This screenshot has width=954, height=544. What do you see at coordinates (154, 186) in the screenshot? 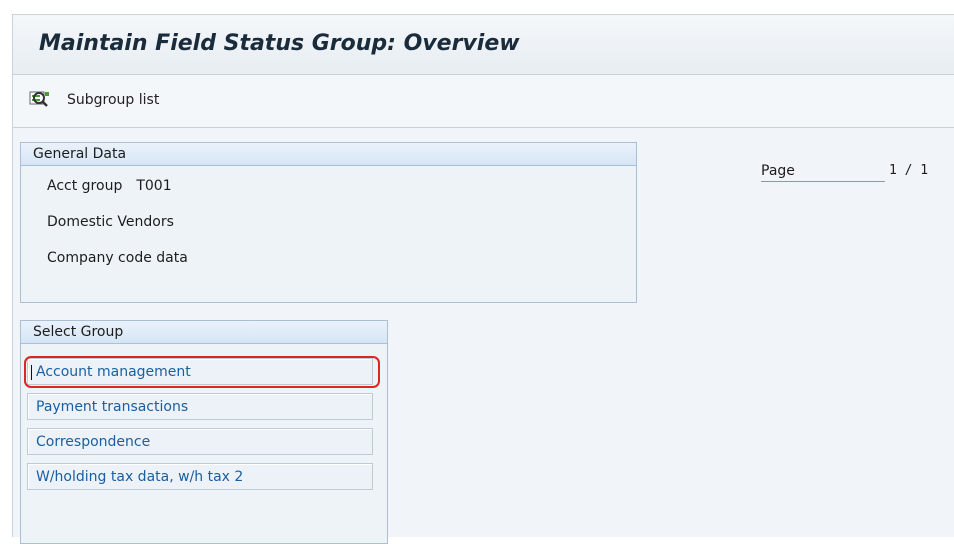
I see `acct-group-value: T001` at bounding box center [154, 186].